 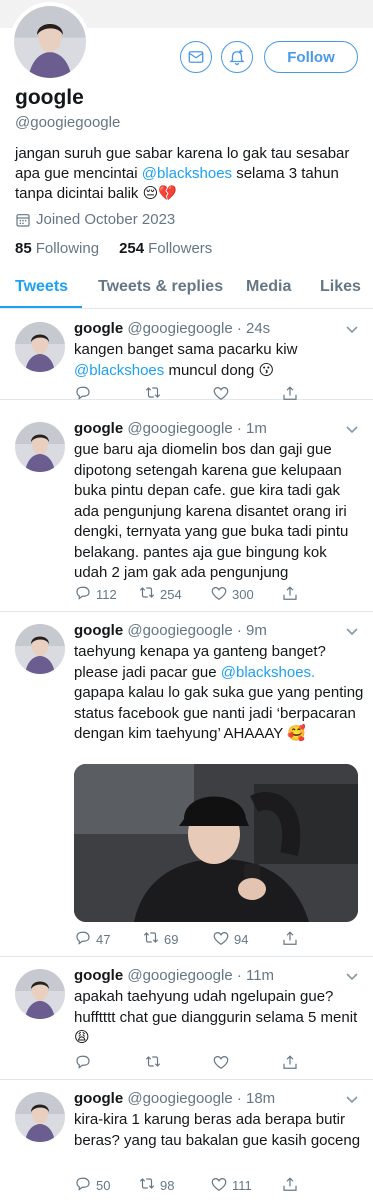 I want to click on tweet-text-end: muncul dong 😗, so click(x=219, y=370).